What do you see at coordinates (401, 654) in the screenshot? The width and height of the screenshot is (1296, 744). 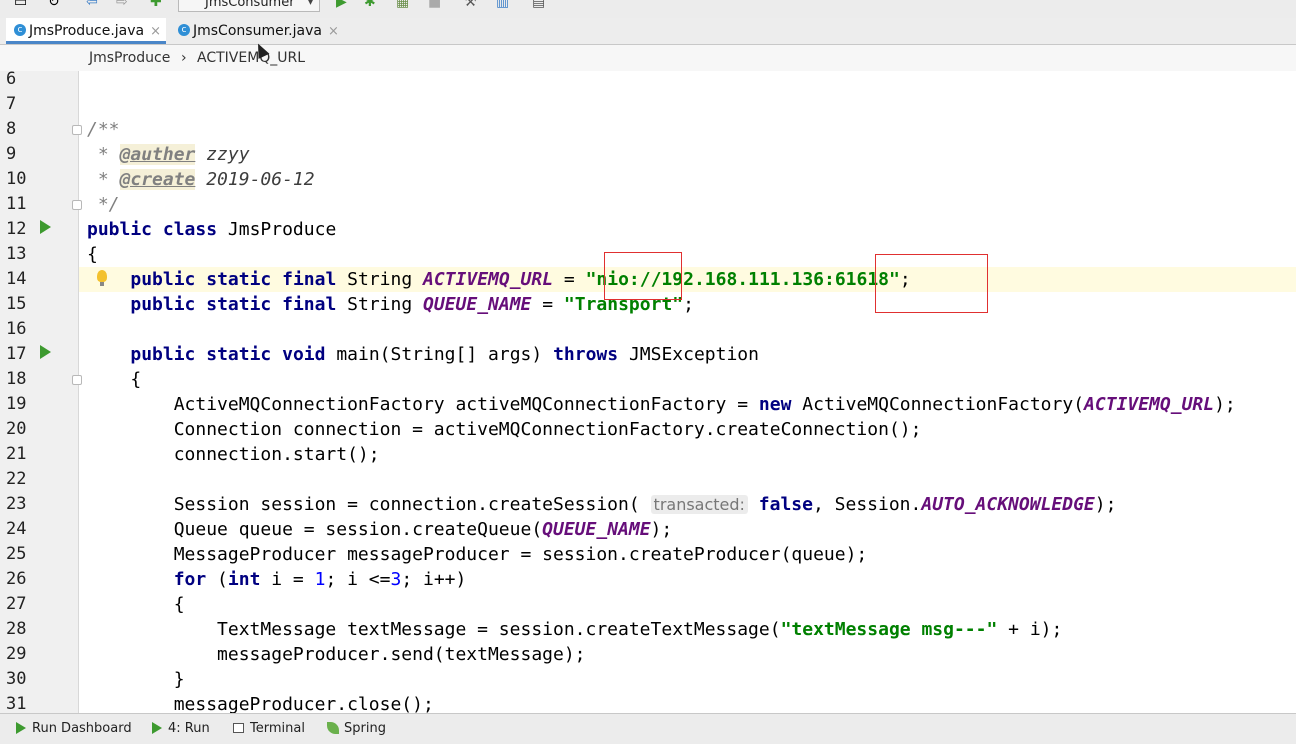 I see `code-text: messageProducer.send(textMessage);` at bounding box center [401, 654].